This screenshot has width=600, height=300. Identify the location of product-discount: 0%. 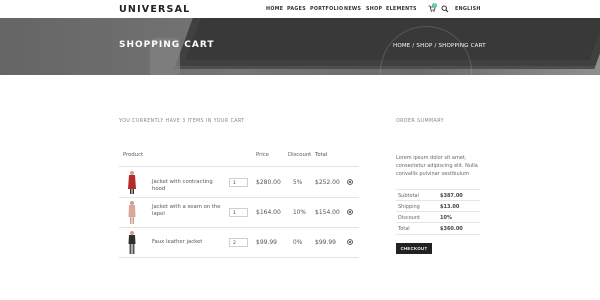
(298, 243).